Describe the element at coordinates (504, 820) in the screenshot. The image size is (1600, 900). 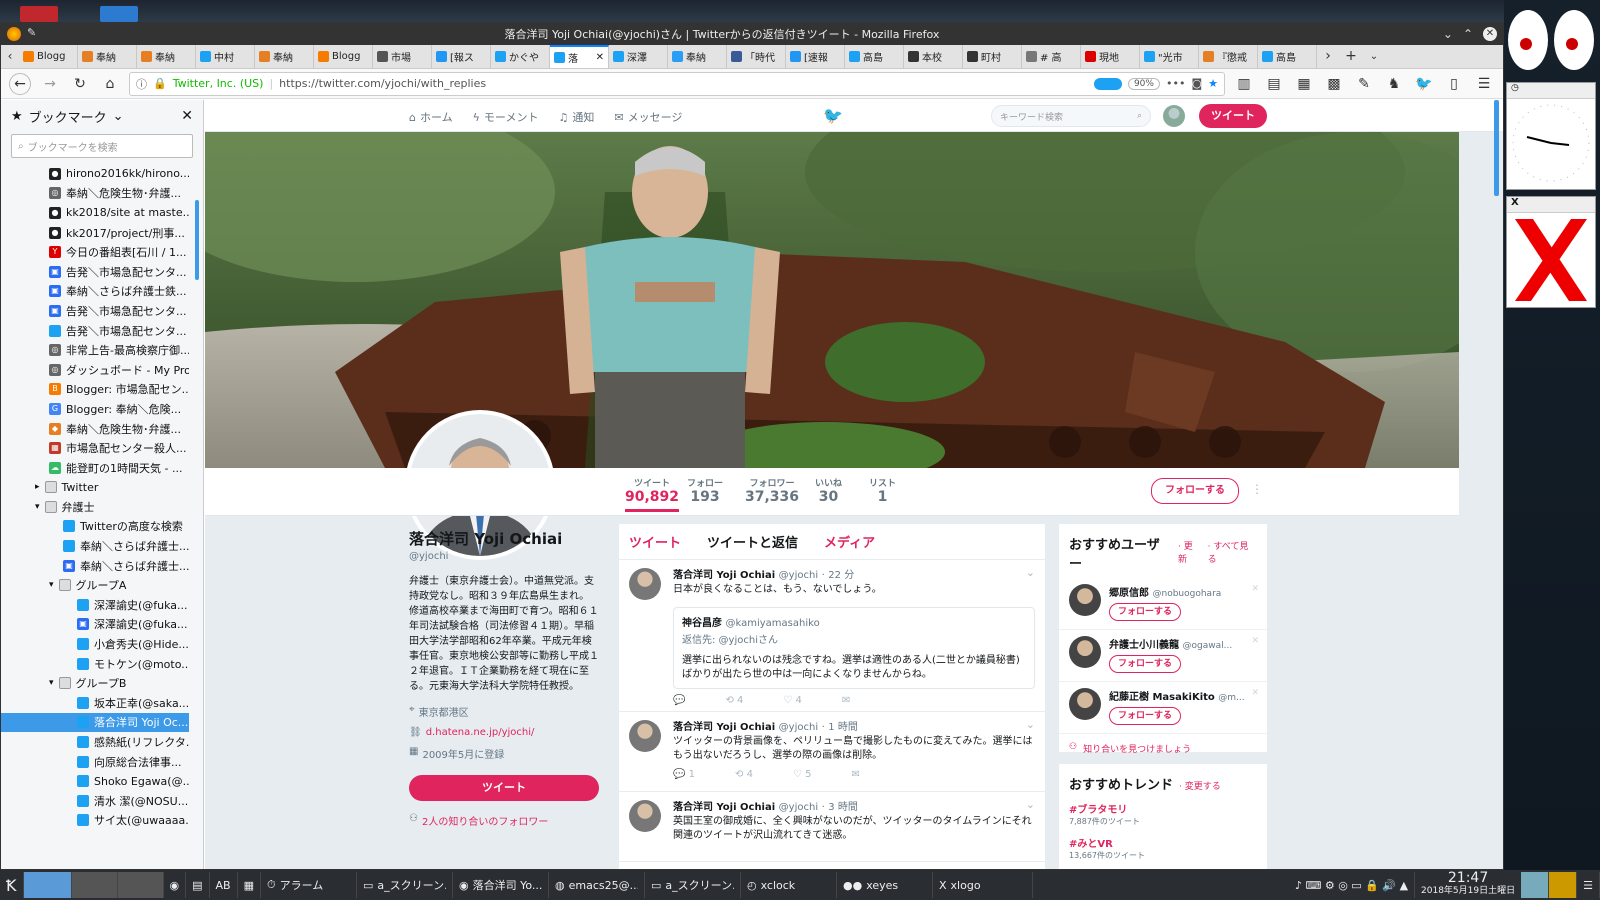
I see `followers-you-know: ⚇ 2人の知り合いのフォロワー` at that location.